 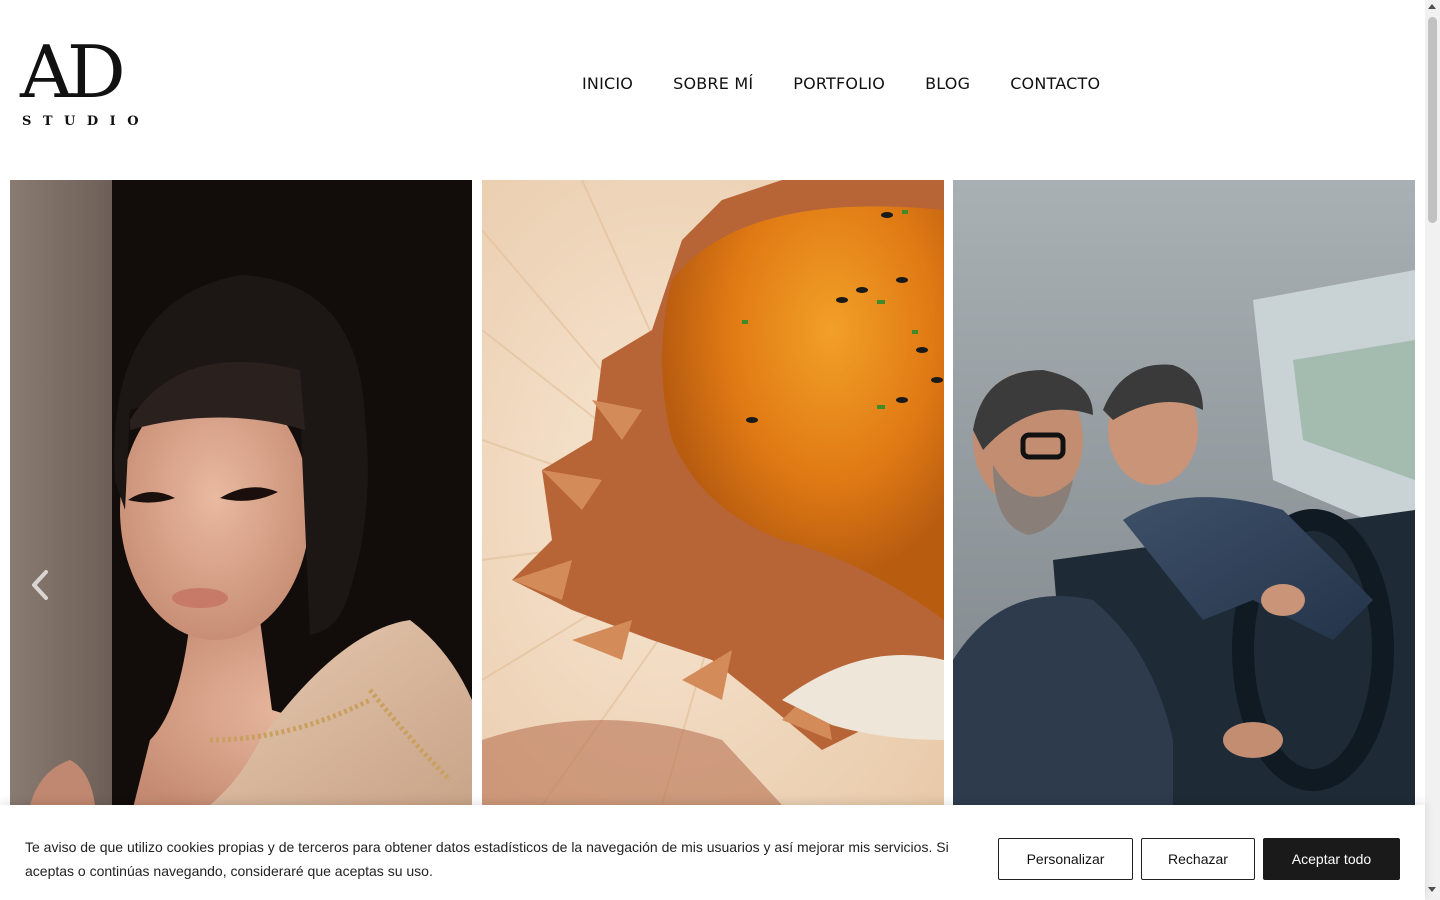 I want to click on scroll-thumb, so click(x=1432, y=120).